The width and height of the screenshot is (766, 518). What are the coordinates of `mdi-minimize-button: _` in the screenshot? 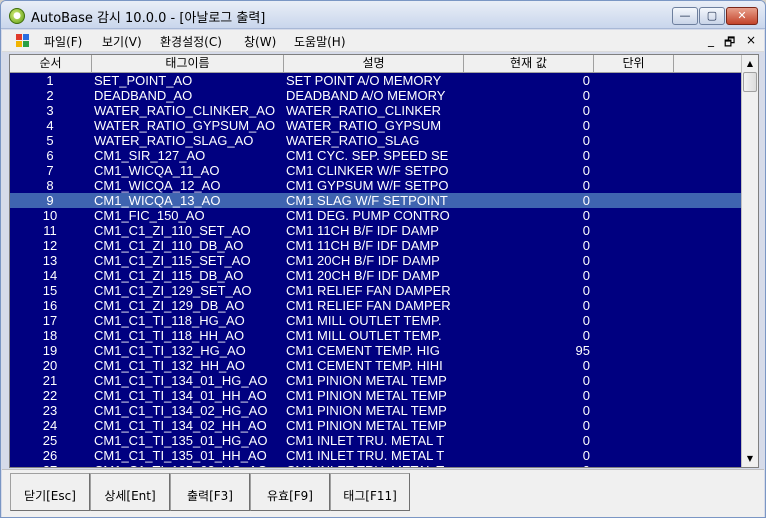 It's located at (711, 40).